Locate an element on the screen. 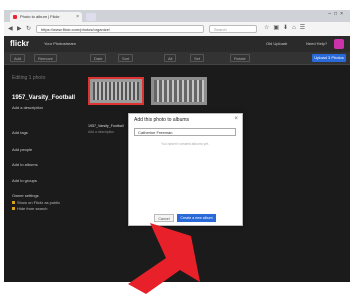 This screenshot has height=294, width=363. arrow-shape is located at coordinates (164, 258).